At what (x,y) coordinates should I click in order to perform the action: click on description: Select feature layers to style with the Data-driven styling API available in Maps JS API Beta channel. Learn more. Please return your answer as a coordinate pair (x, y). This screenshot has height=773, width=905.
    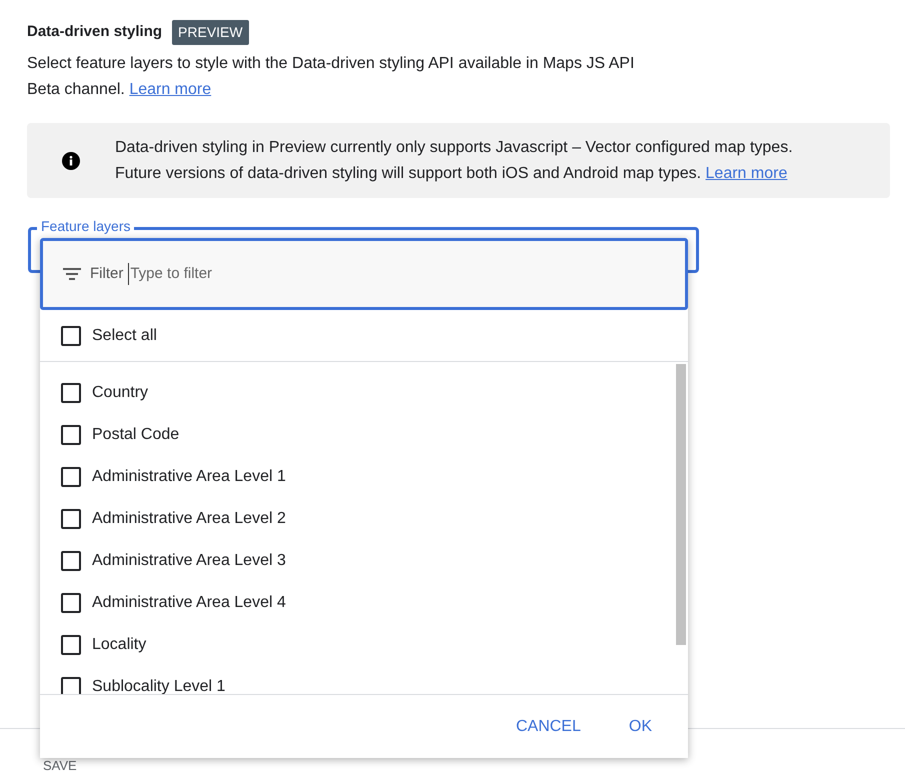
    Looking at the image, I should click on (331, 77).